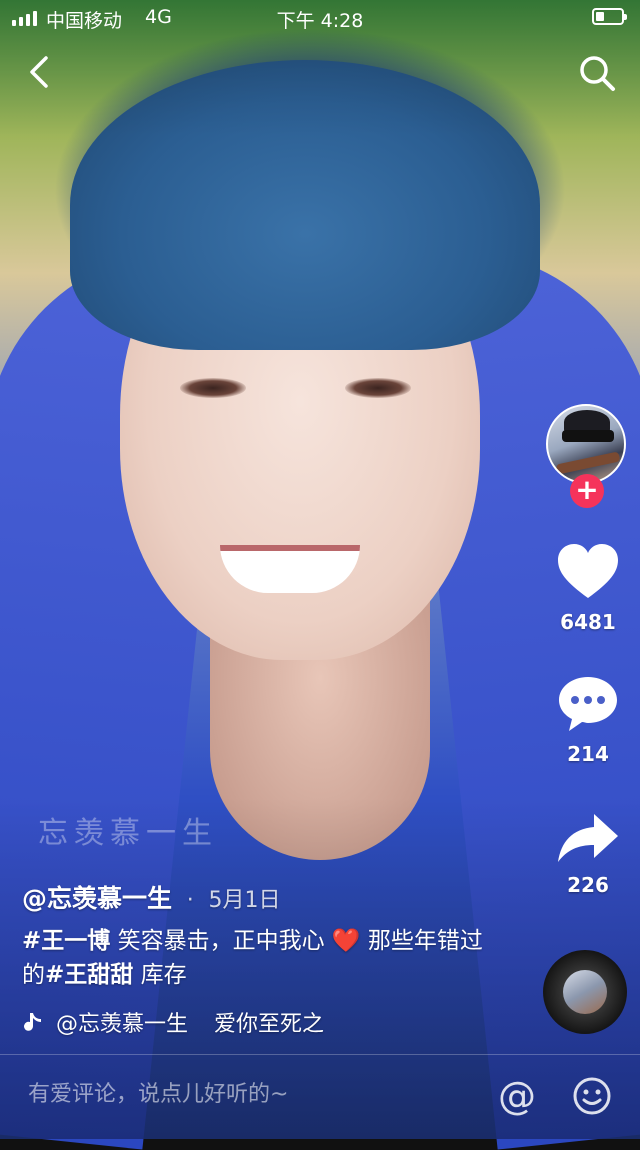 The width and height of the screenshot is (640, 1150). What do you see at coordinates (588, 838) in the screenshot?
I see `share-icon` at bounding box center [588, 838].